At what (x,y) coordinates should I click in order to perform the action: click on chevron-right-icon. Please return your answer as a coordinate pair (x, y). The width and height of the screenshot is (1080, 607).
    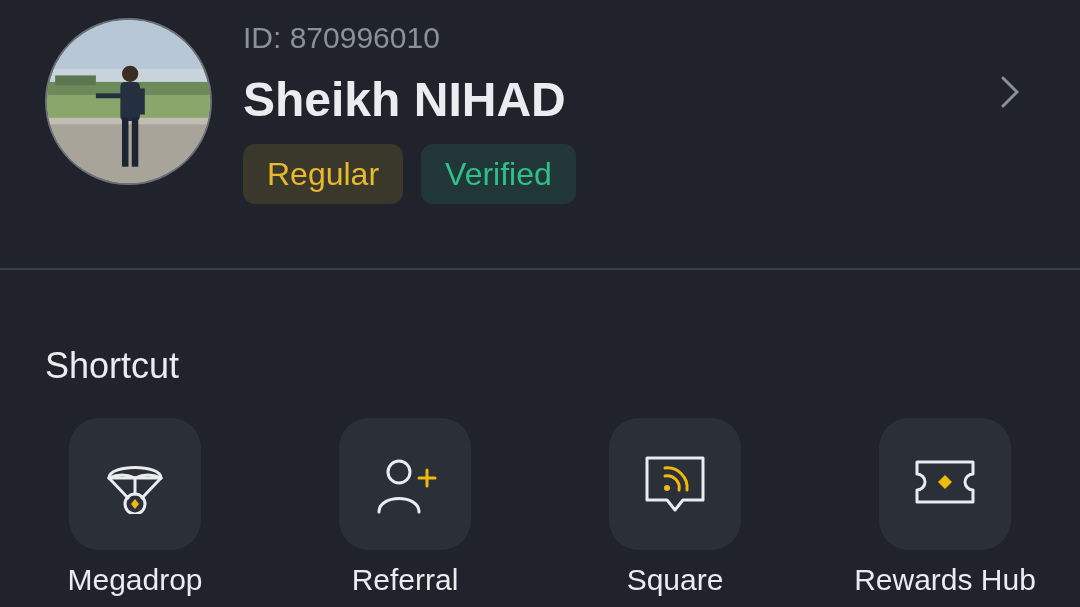
    Looking at the image, I should click on (1010, 92).